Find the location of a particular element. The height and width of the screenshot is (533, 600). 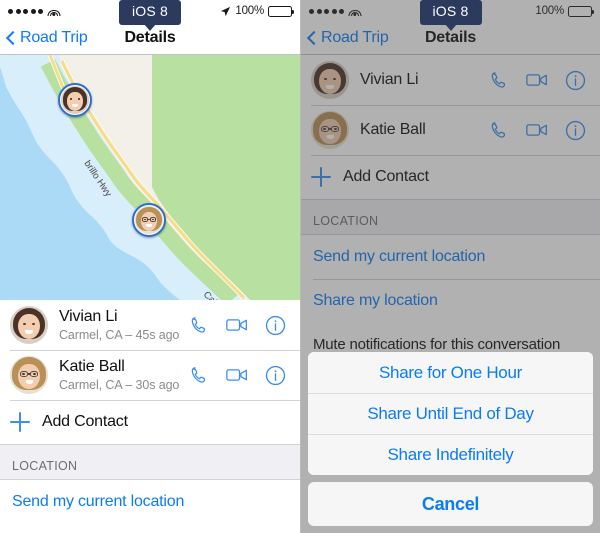

add-contact-label: Add Contact is located at coordinates (85, 421).